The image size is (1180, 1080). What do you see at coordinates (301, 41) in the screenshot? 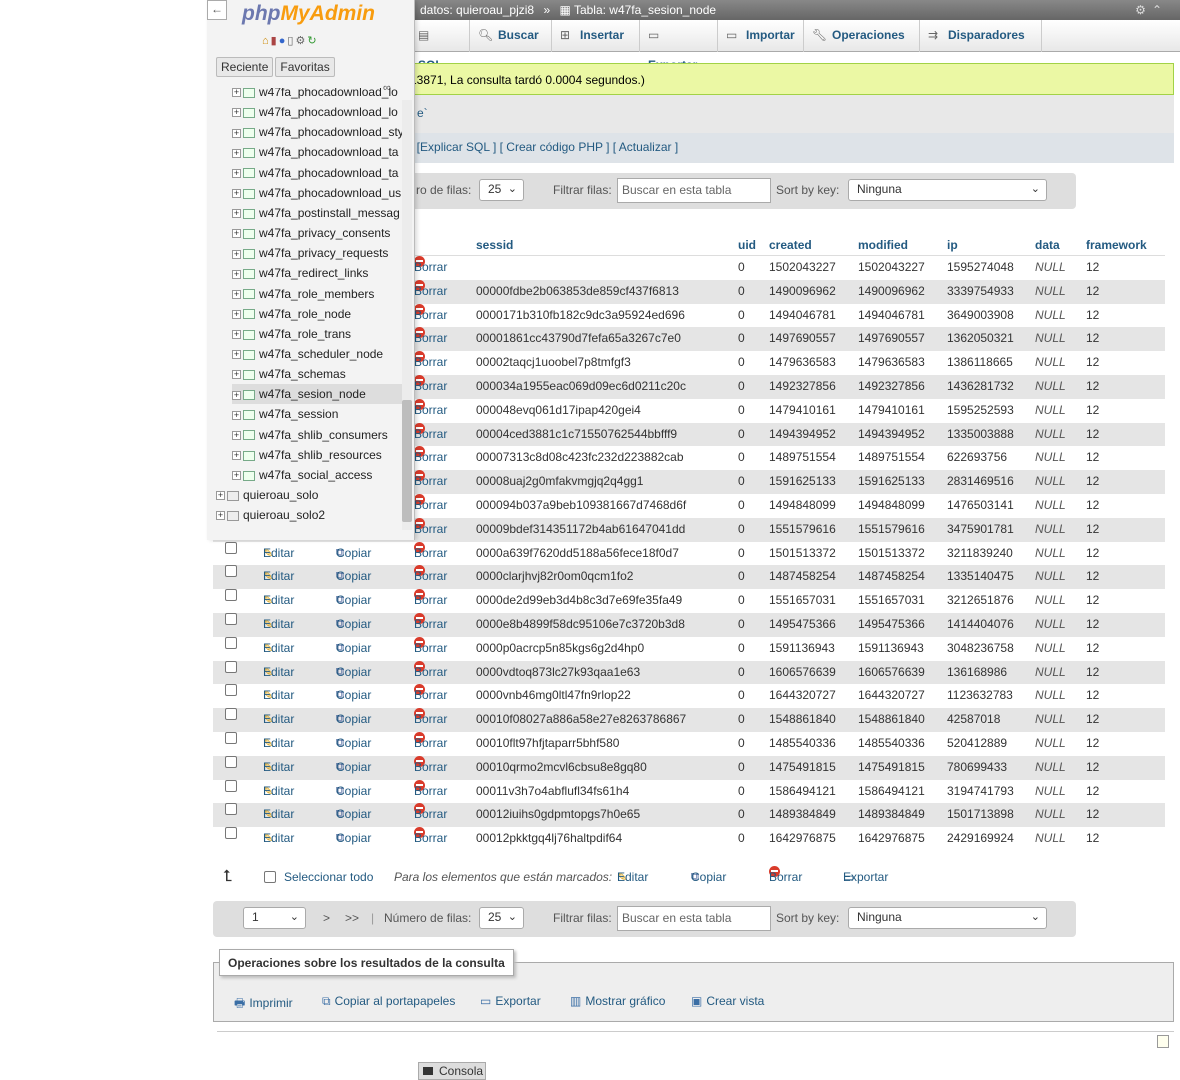
I see `settings-icon: ⚙` at bounding box center [301, 41].